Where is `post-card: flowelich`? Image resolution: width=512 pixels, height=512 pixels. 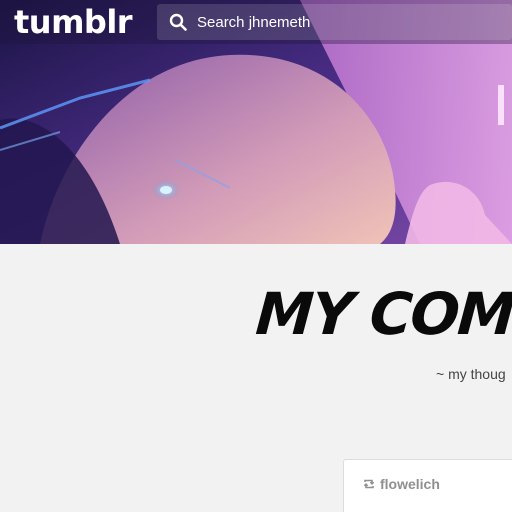
post-card: flowelich is located at coordinates (427, 485).